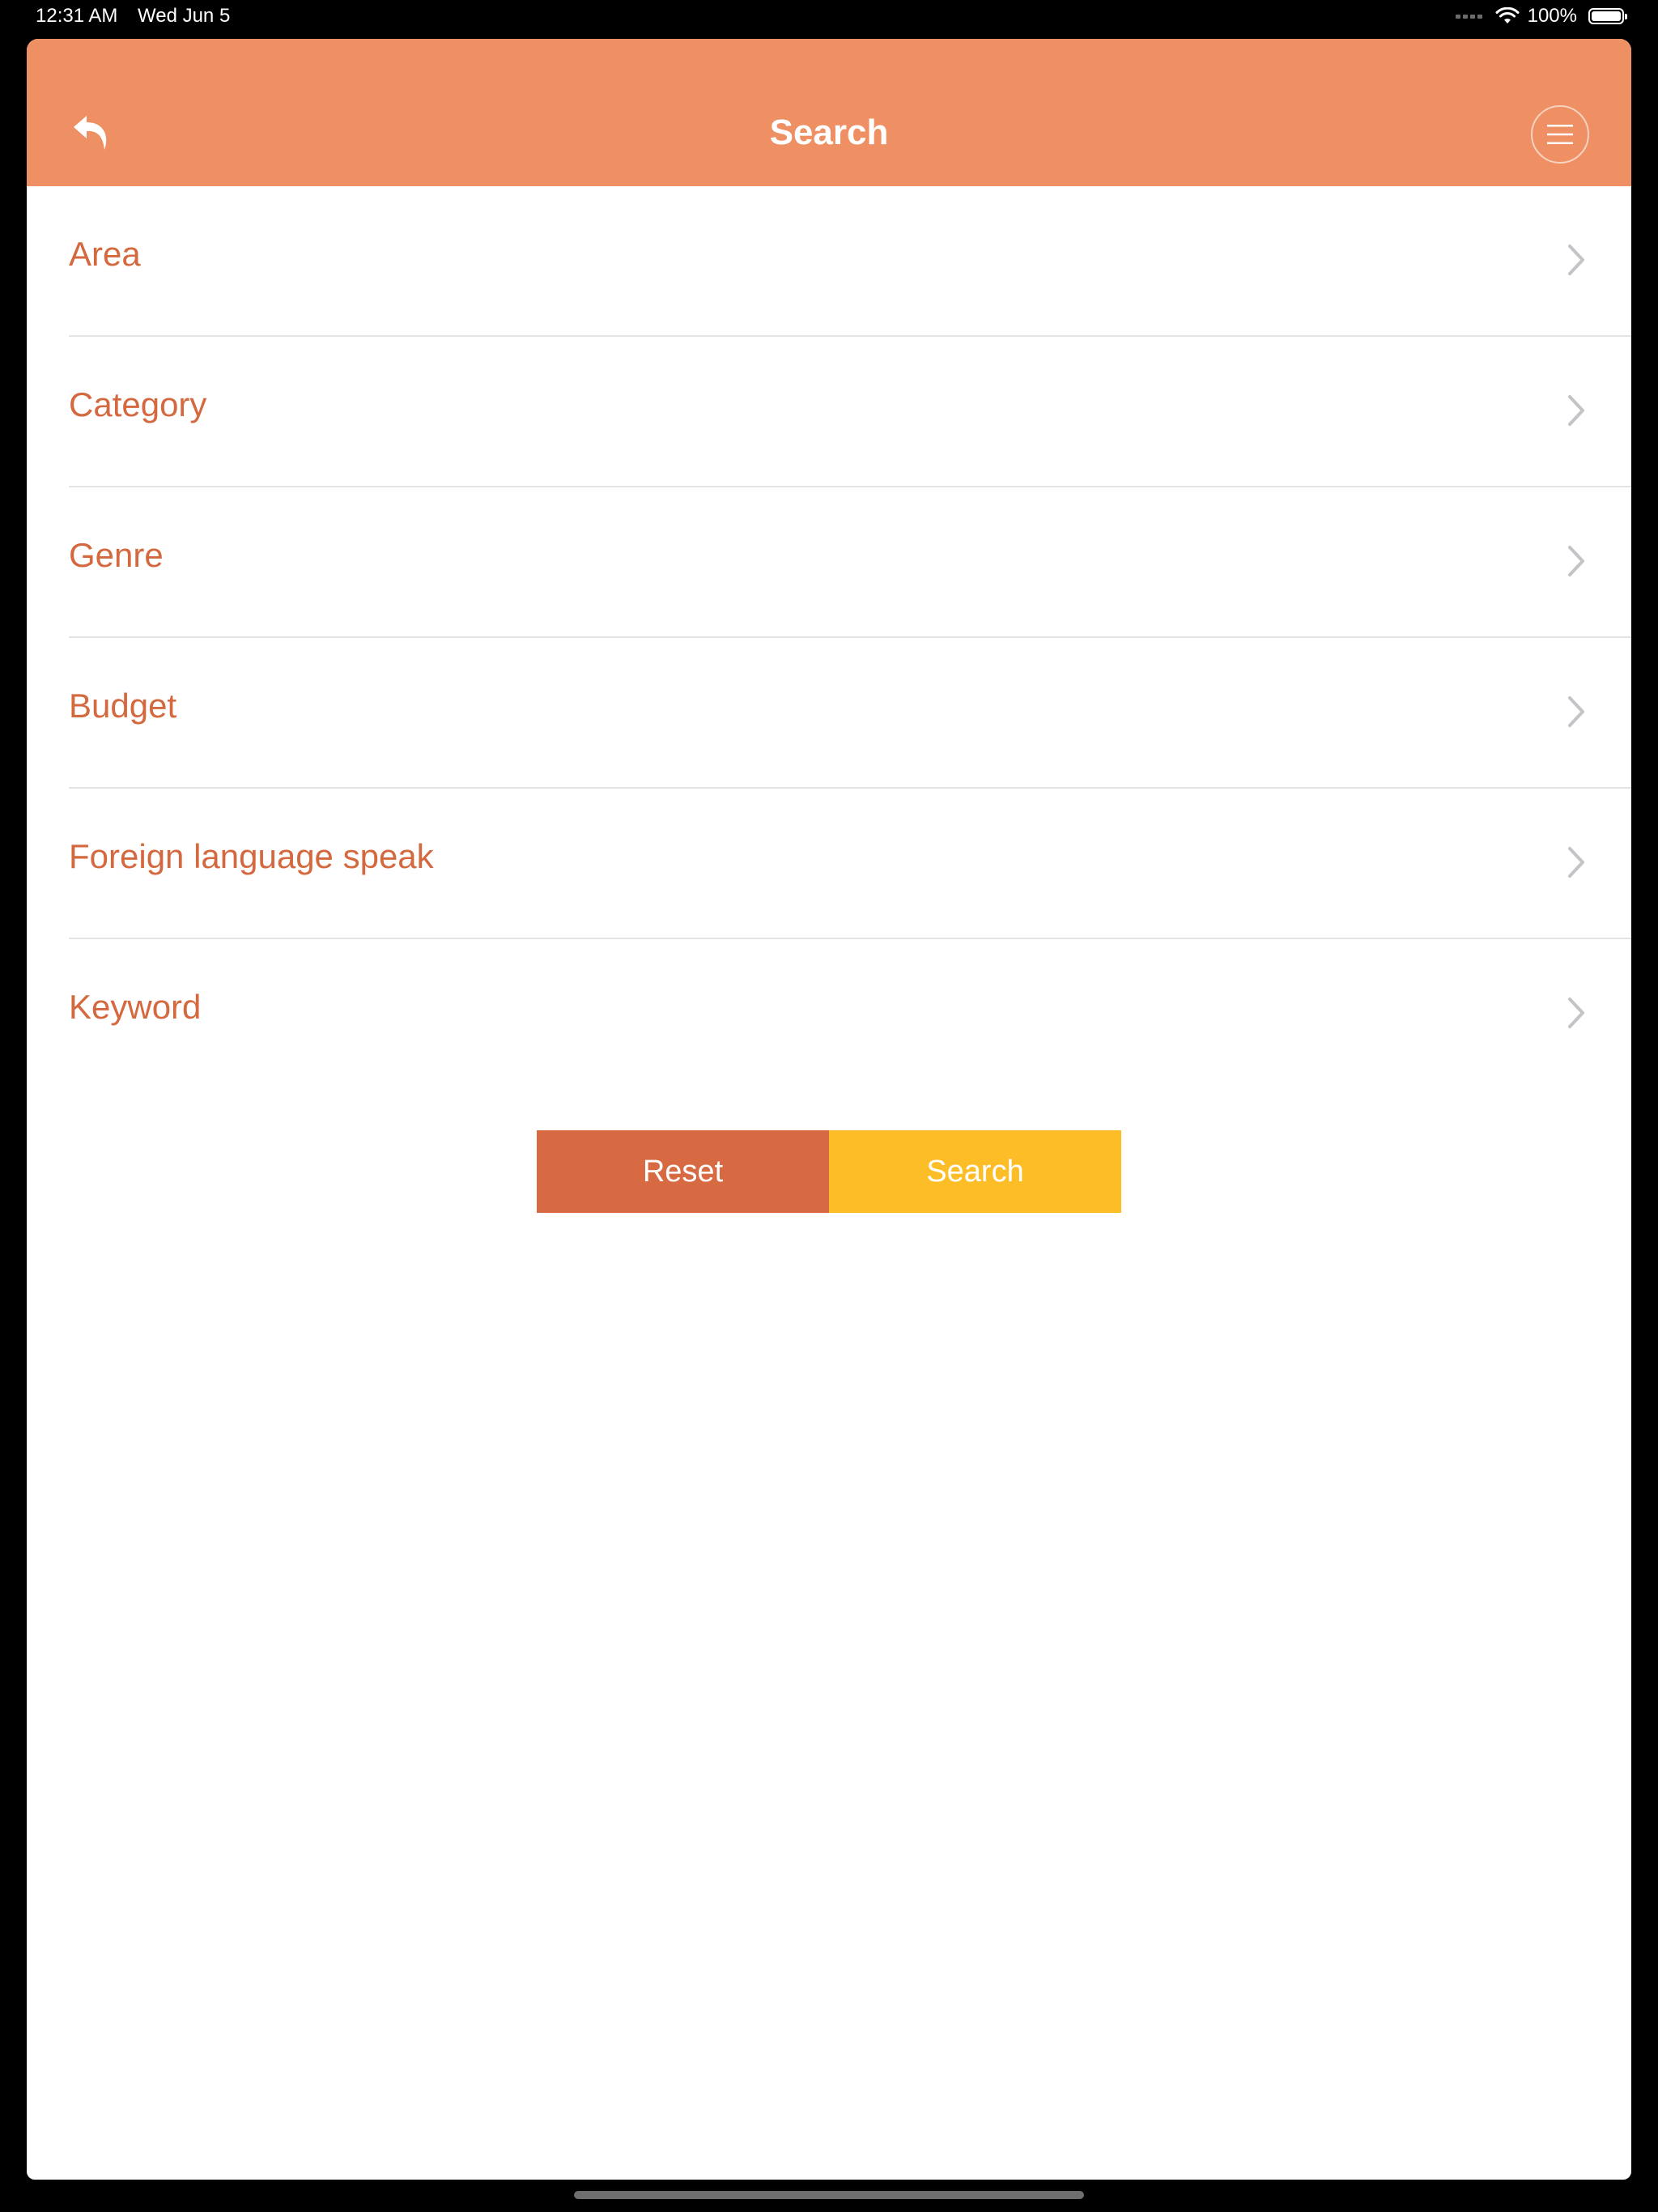 This screenshot has height=2212, width=1658. What do you see at coordinates (184, 16) in the screenshot?
I see `status-date: Wed Jun 5` at bounding box center [184, 16].